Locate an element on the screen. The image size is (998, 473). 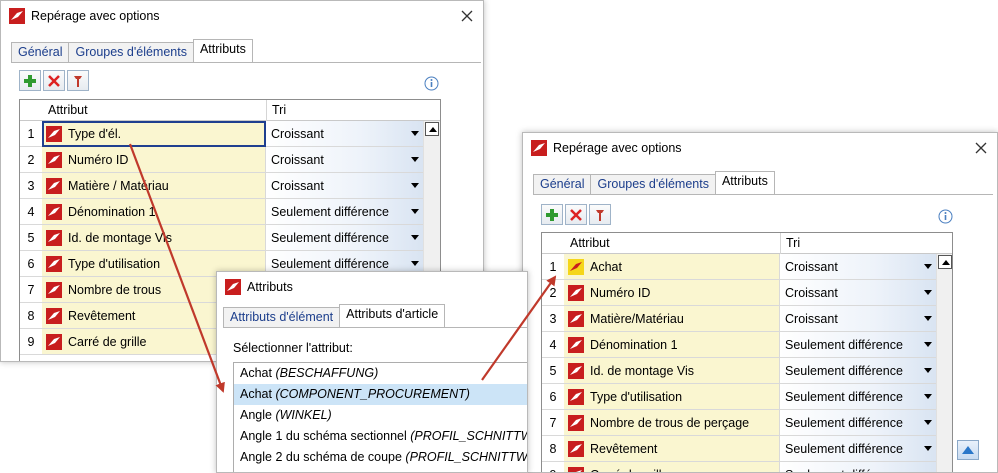
tab-article-attributes: Attributs d'article is located at coordinates (392, 315).